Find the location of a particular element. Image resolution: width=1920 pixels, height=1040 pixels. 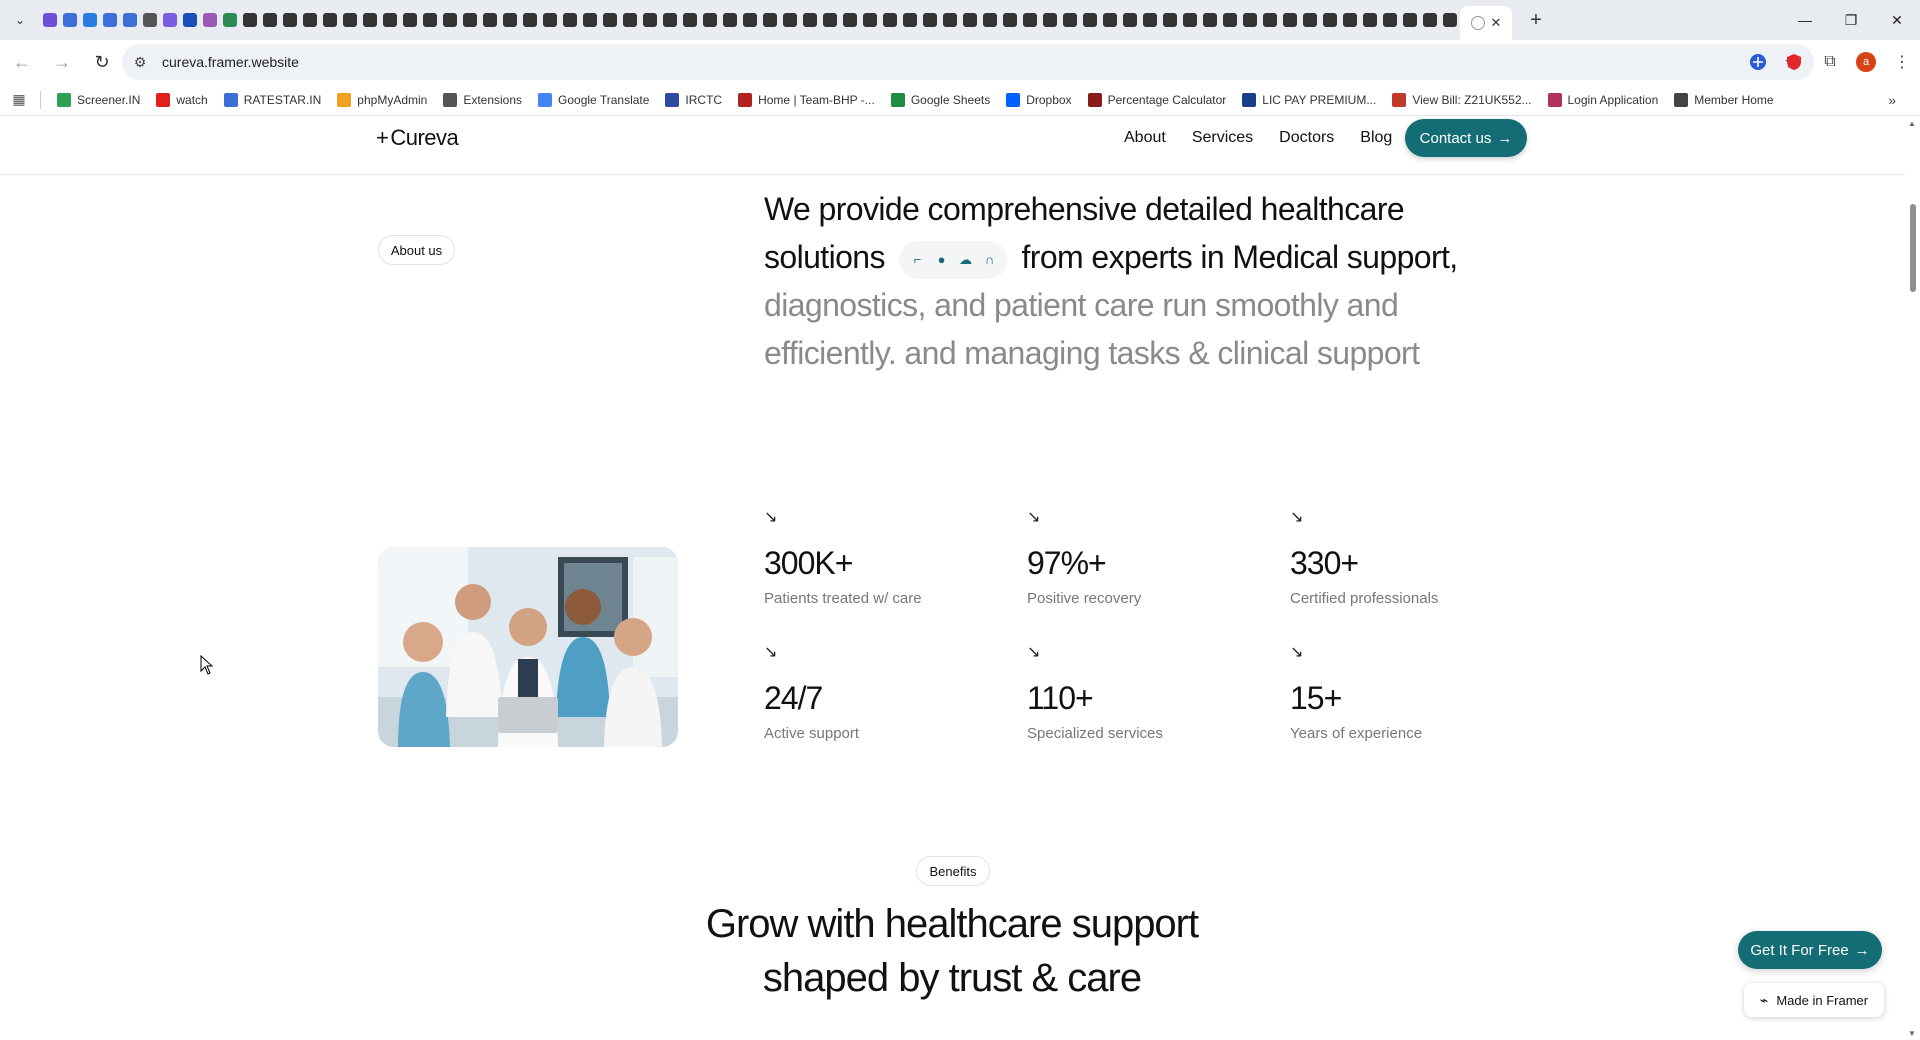

more-bookmarks-chevron-icon: » is located at coordinates (1892, 100).